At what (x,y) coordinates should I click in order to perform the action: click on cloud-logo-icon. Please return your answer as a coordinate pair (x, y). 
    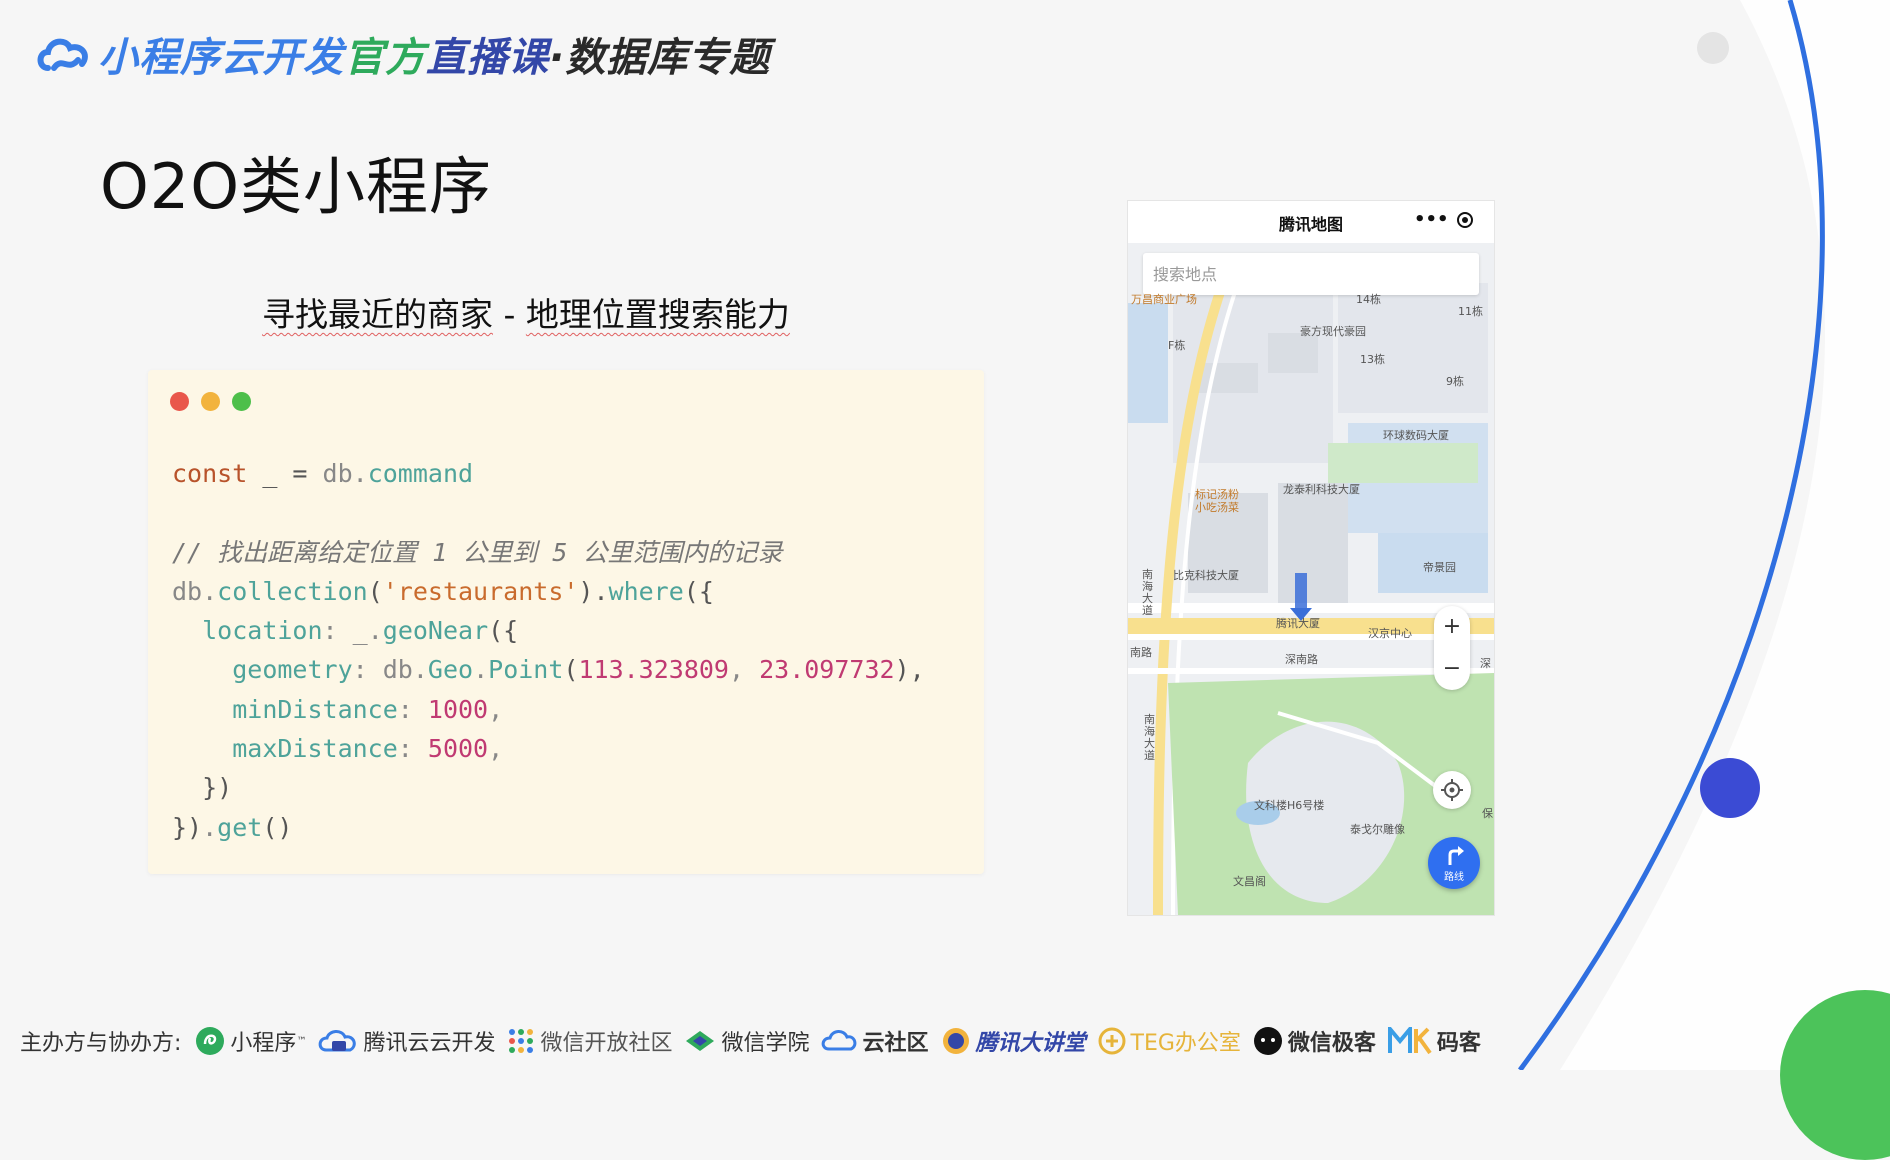
    Looking at the image, I should click on (62, 54).